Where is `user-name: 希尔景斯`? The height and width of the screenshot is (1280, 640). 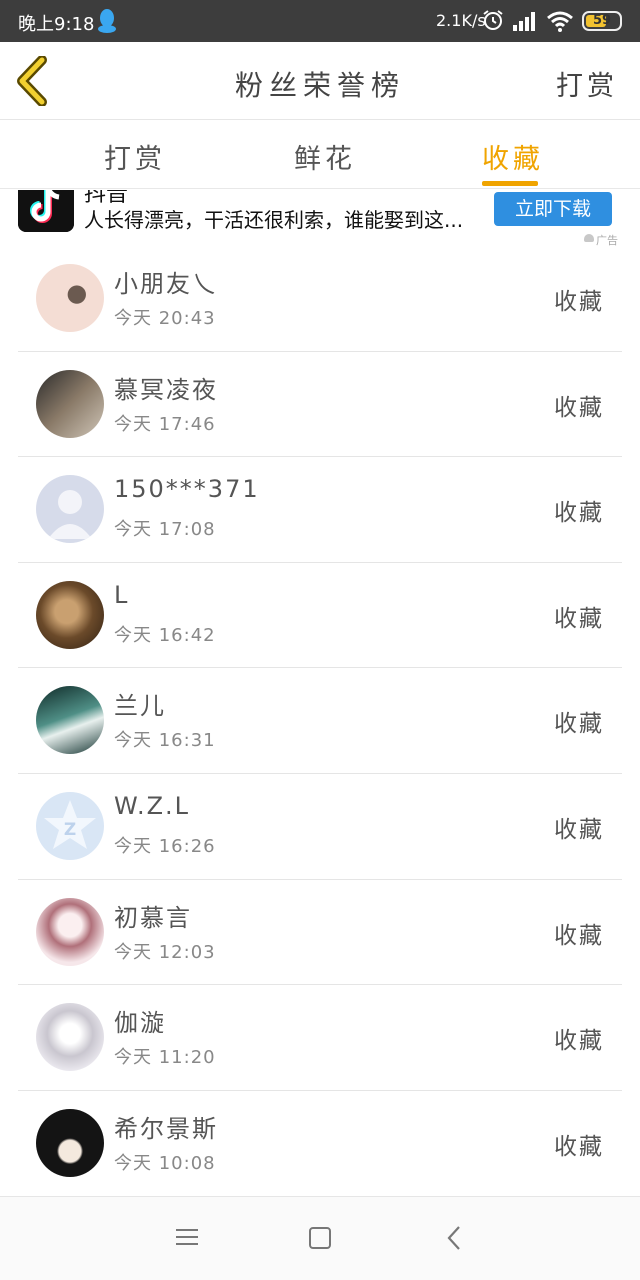
user-name: 希尔景斯 is located at coordinates (166, 1128).